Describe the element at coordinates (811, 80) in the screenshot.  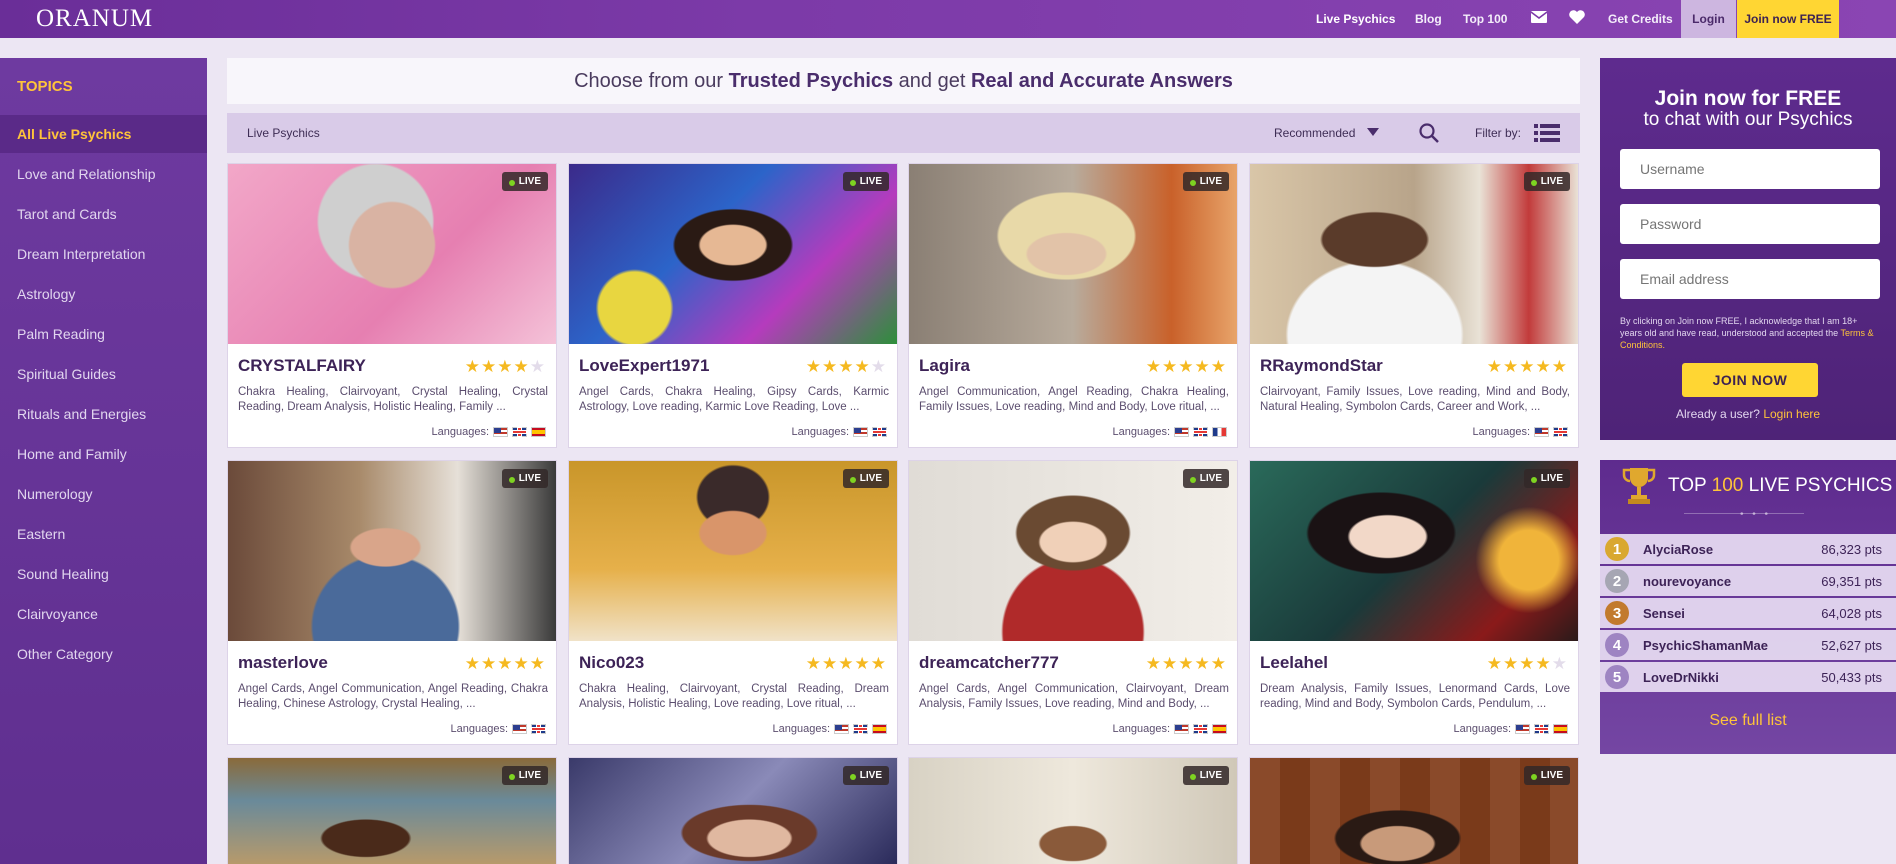
I see `banner-bold-1: Trusted Psychics` at that location.